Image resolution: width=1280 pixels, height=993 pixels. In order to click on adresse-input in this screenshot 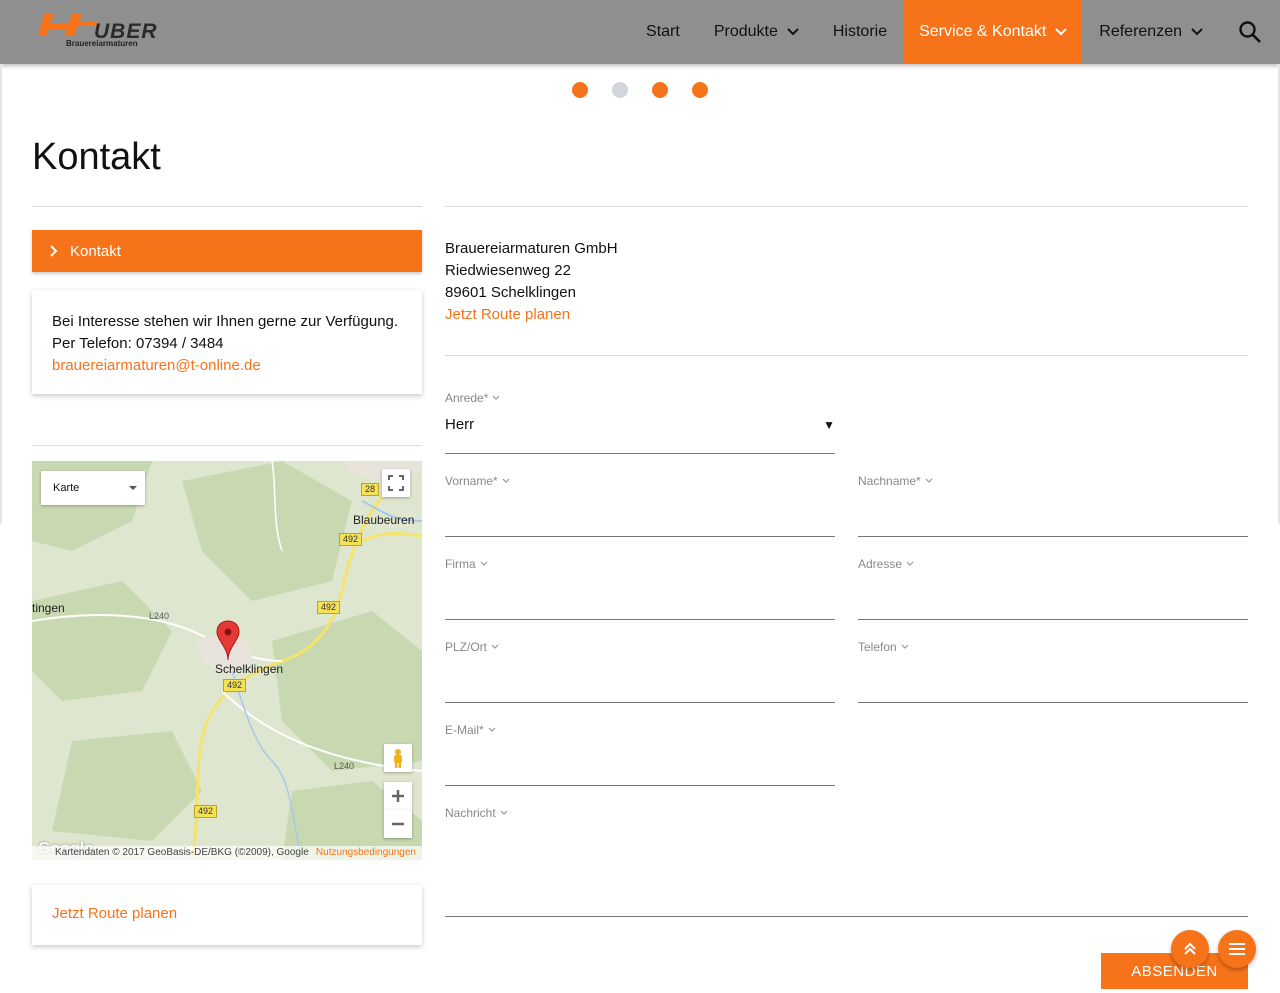, I will do `click(1053, 601)`.